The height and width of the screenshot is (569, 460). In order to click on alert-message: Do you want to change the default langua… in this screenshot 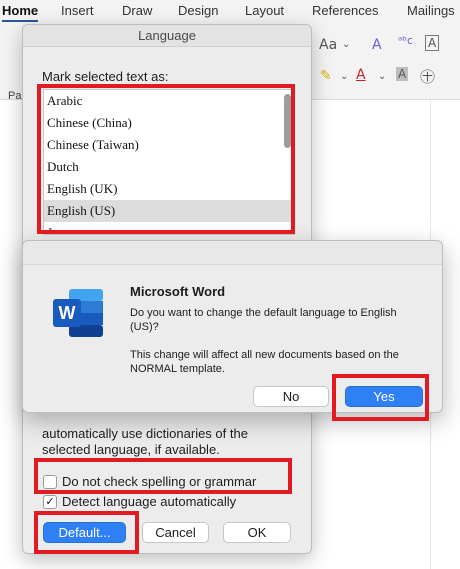, I will do `click(263, 320)`.